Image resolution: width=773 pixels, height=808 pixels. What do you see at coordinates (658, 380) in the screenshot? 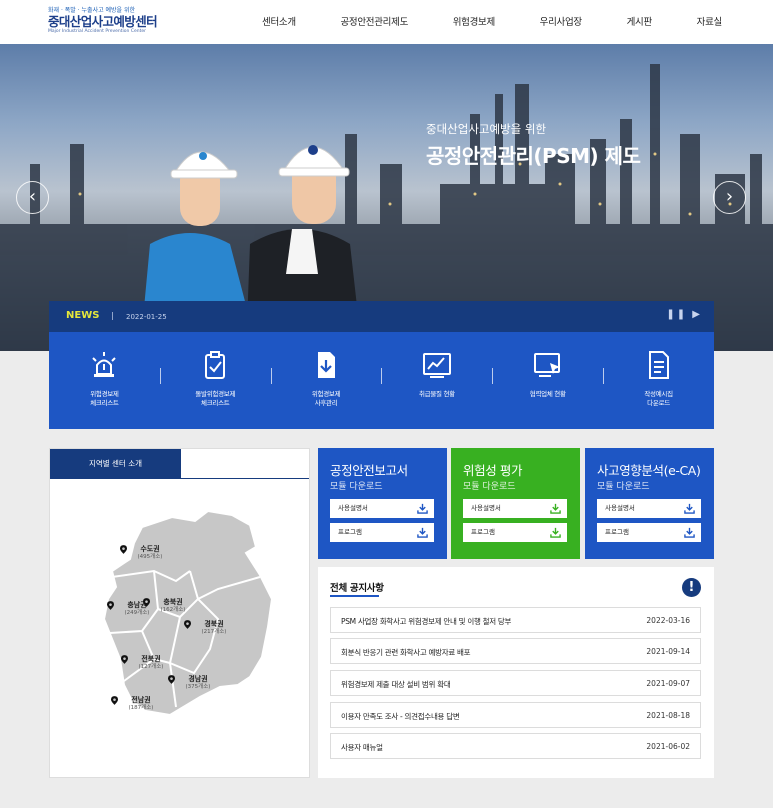
I see `quick-link-example-download: 작성예시집 다운로드` at bounding box center [658, 380].